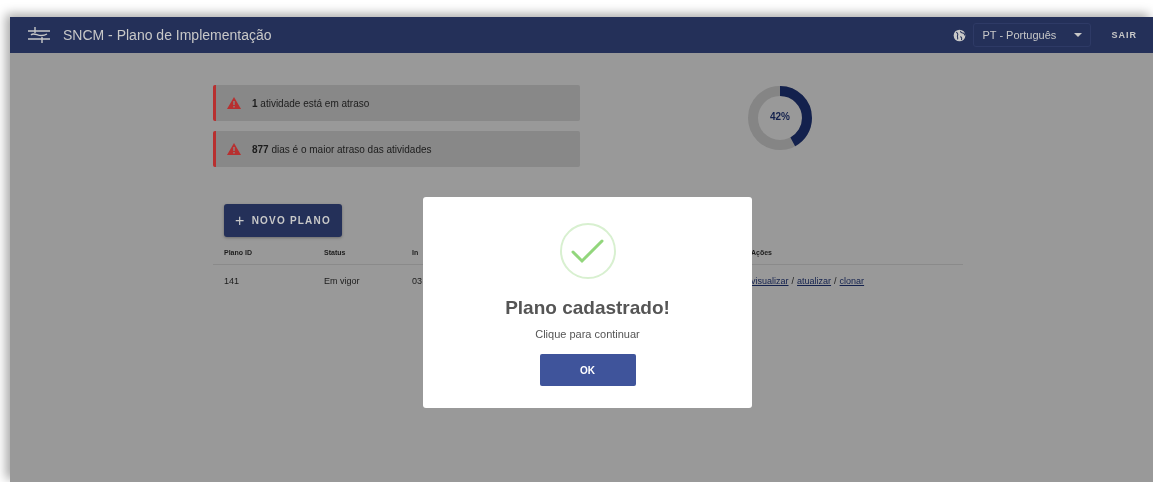 The image size is (1153, 482). Describe the element at coordinates (780, 116) in the screenshot. I see `progress-label: 42%` at that location.